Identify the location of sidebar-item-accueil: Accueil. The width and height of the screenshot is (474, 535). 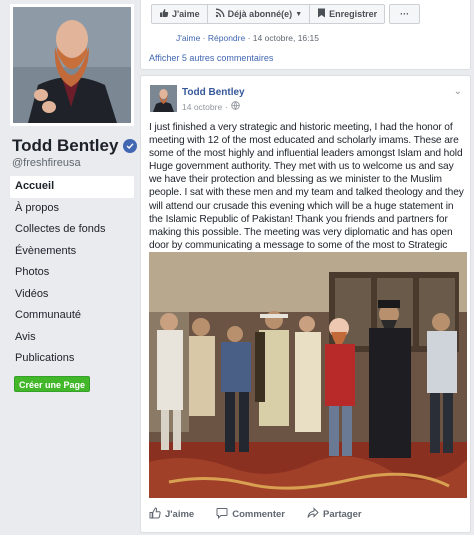
(72, 187).